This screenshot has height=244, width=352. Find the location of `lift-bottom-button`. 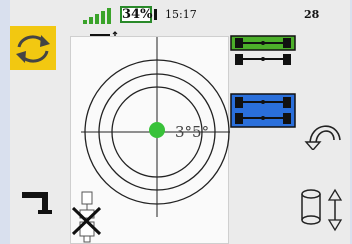

lift-bottom-button is located at coordinates (39, 203).